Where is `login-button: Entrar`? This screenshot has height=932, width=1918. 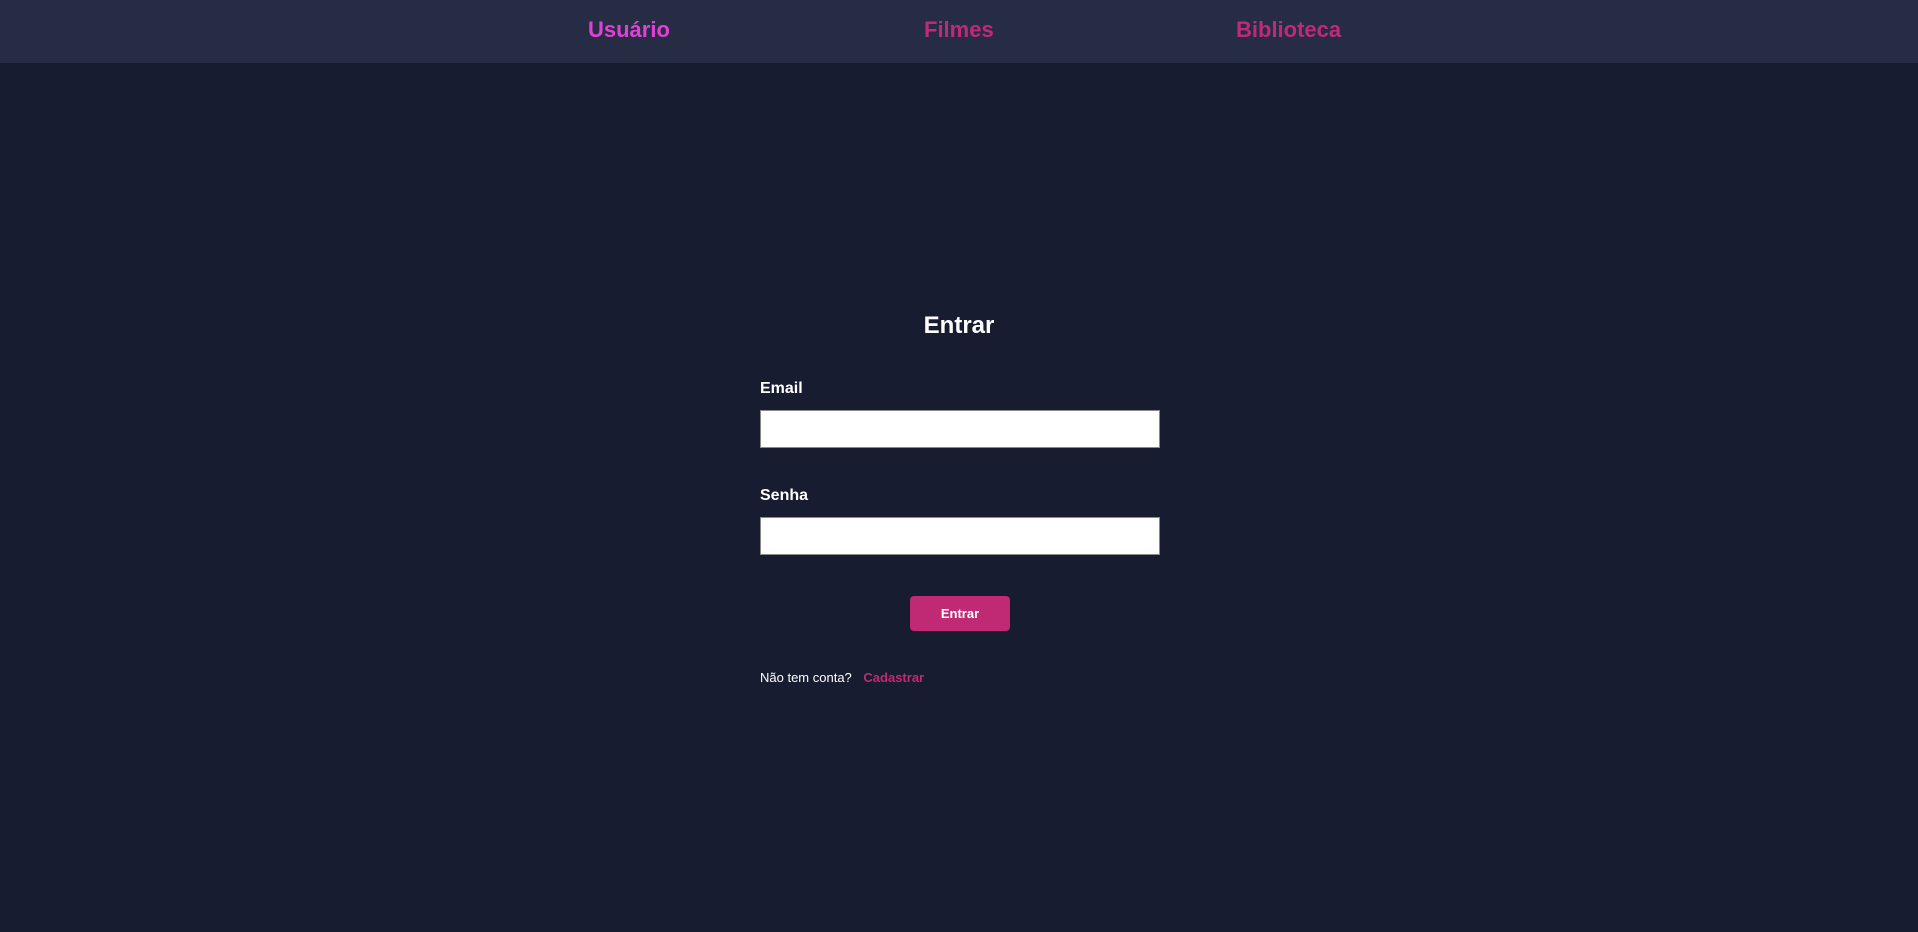 login-button: Entrar is located at coordinates (960, 613).